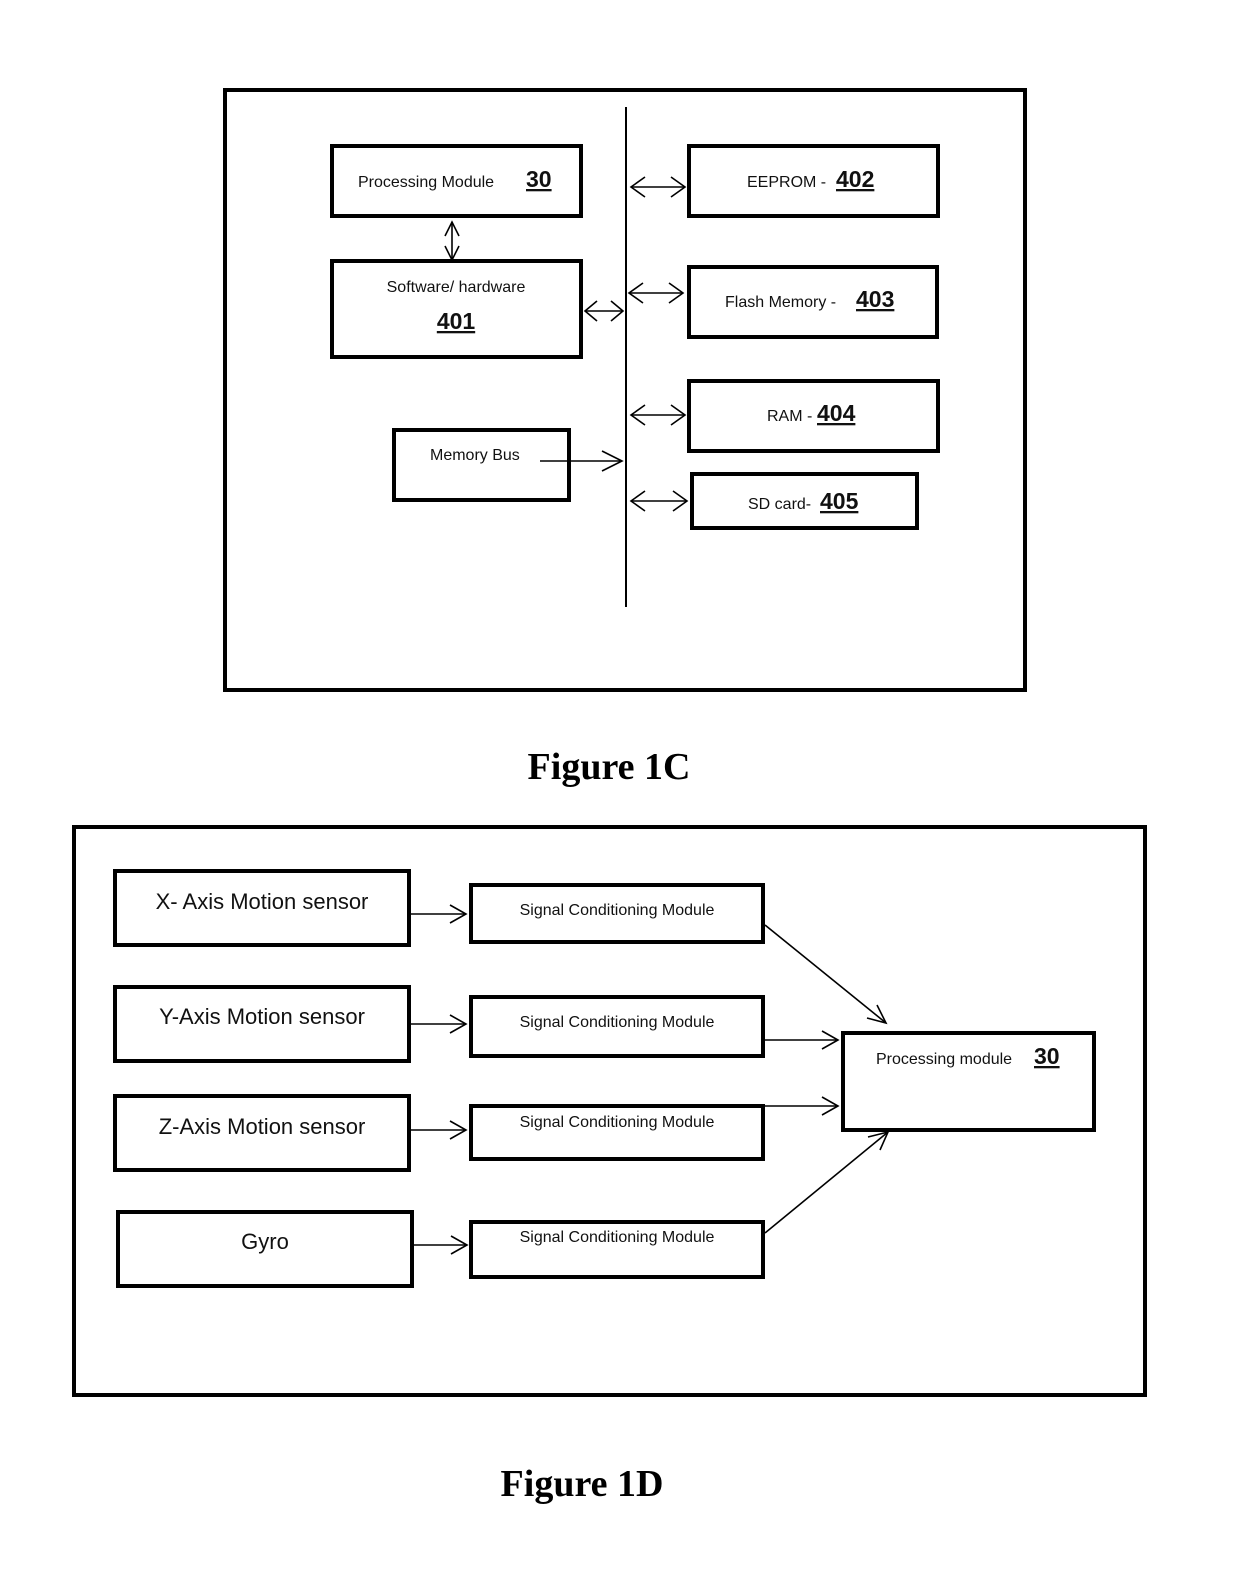 The height and width of the screenshot is (1582, 1240). I want to click on software-hardware-ref: 401, so click(456, 321).